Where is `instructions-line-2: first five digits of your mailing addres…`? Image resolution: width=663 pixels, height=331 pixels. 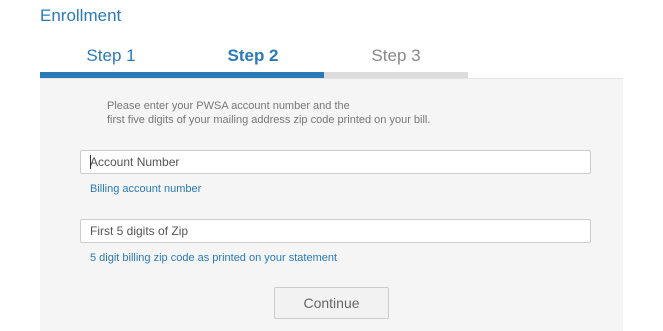 instructions-line-2: first five digits of your mailing addres… is located at coordinates (269, 120).